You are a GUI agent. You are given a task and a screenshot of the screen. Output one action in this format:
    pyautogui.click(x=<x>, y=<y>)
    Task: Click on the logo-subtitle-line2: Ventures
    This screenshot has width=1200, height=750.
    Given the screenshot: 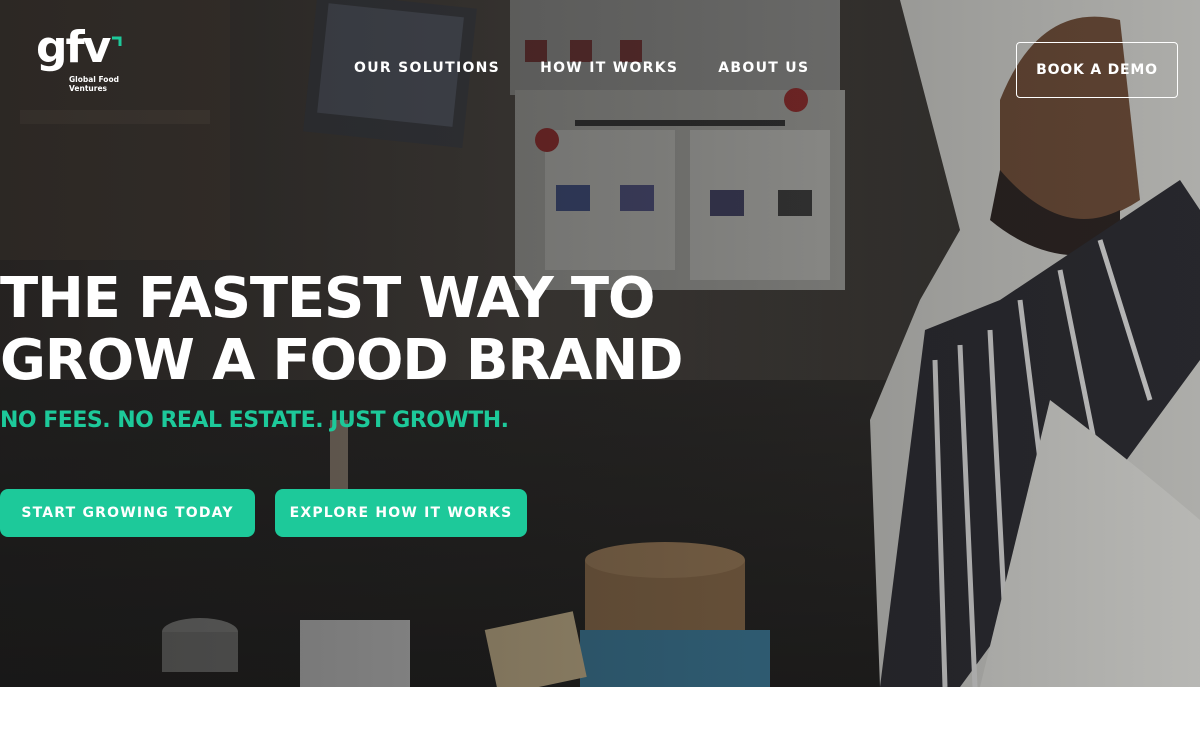 What is the action you would take?
    pyautogui.click(x=88, y=88)
    